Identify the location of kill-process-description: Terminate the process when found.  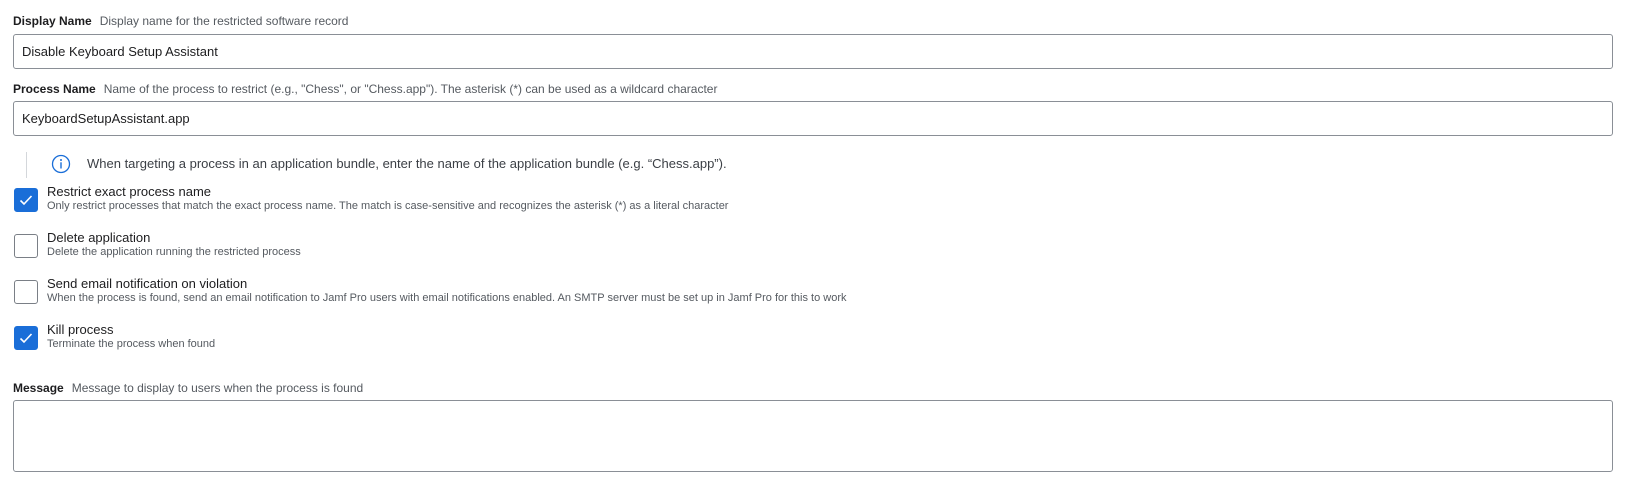
(131, 344).